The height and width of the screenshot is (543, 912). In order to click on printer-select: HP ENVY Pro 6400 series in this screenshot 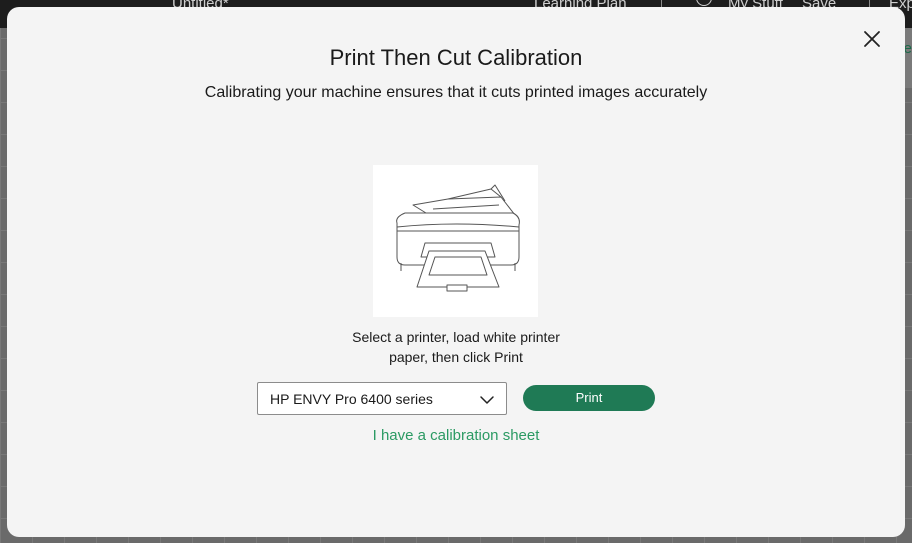, I will do `click(382, 398)`.